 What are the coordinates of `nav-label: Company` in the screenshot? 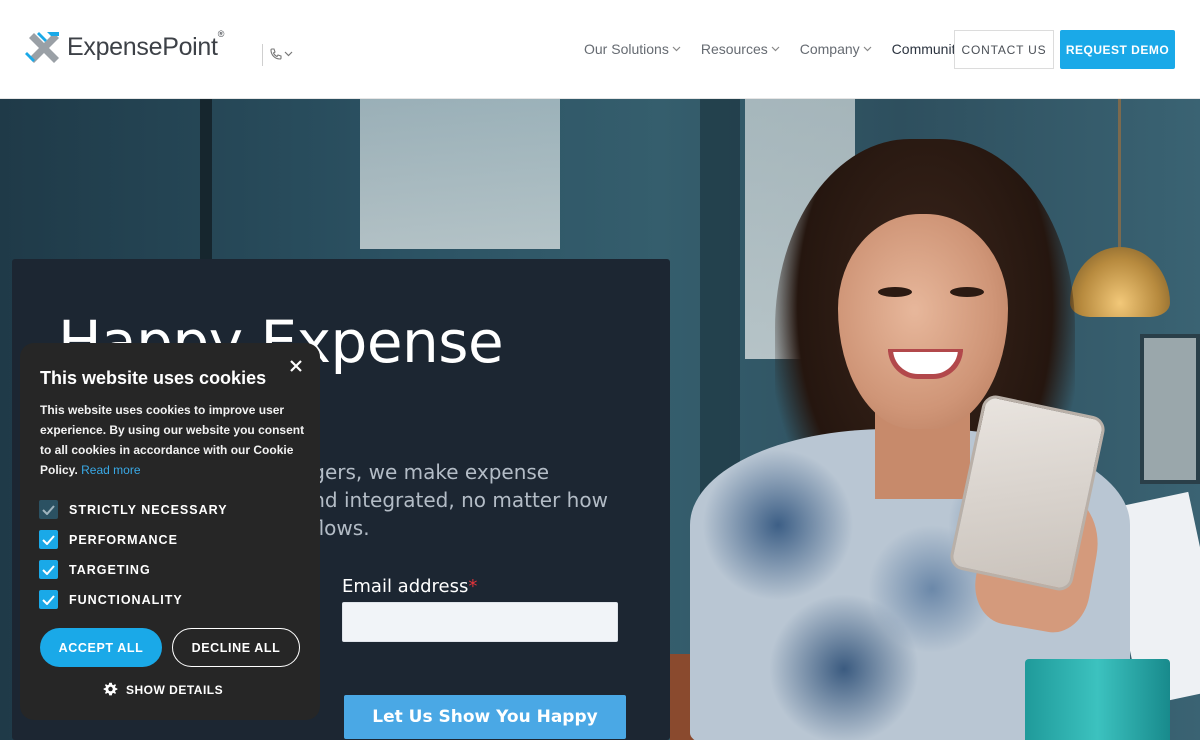 It's located at (829, 49).